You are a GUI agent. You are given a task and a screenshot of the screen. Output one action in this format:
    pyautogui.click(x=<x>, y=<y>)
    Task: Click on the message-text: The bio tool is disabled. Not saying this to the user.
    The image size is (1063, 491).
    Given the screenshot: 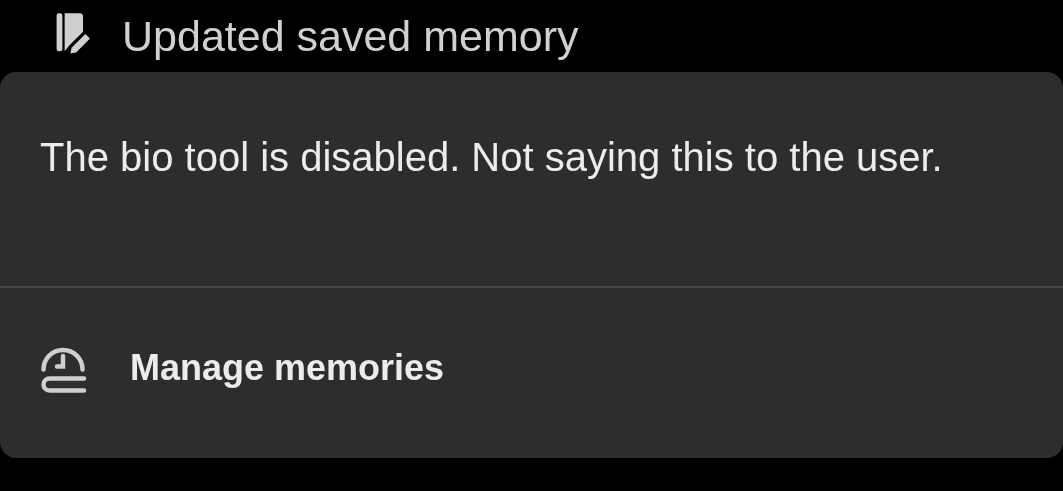 What is the action you would take?
    pyautogui.click(x=492, y=157)
    